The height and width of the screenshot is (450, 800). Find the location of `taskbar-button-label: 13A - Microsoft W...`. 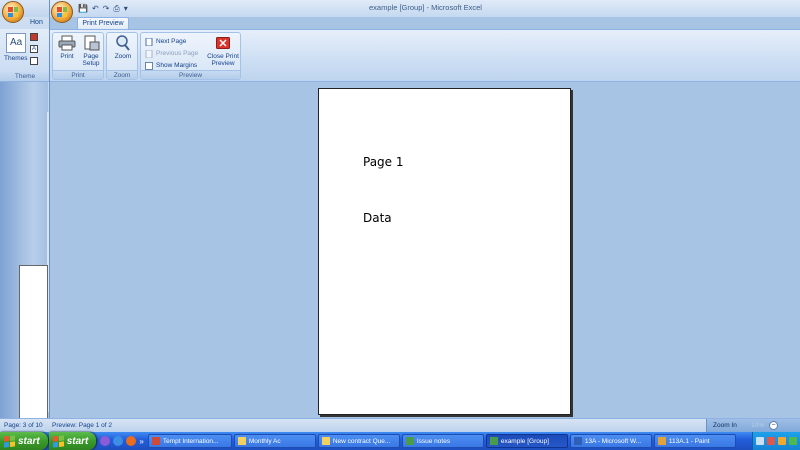

taskbar-button-label: 13A - Microsoft W... is located at coordinates (613, 441).